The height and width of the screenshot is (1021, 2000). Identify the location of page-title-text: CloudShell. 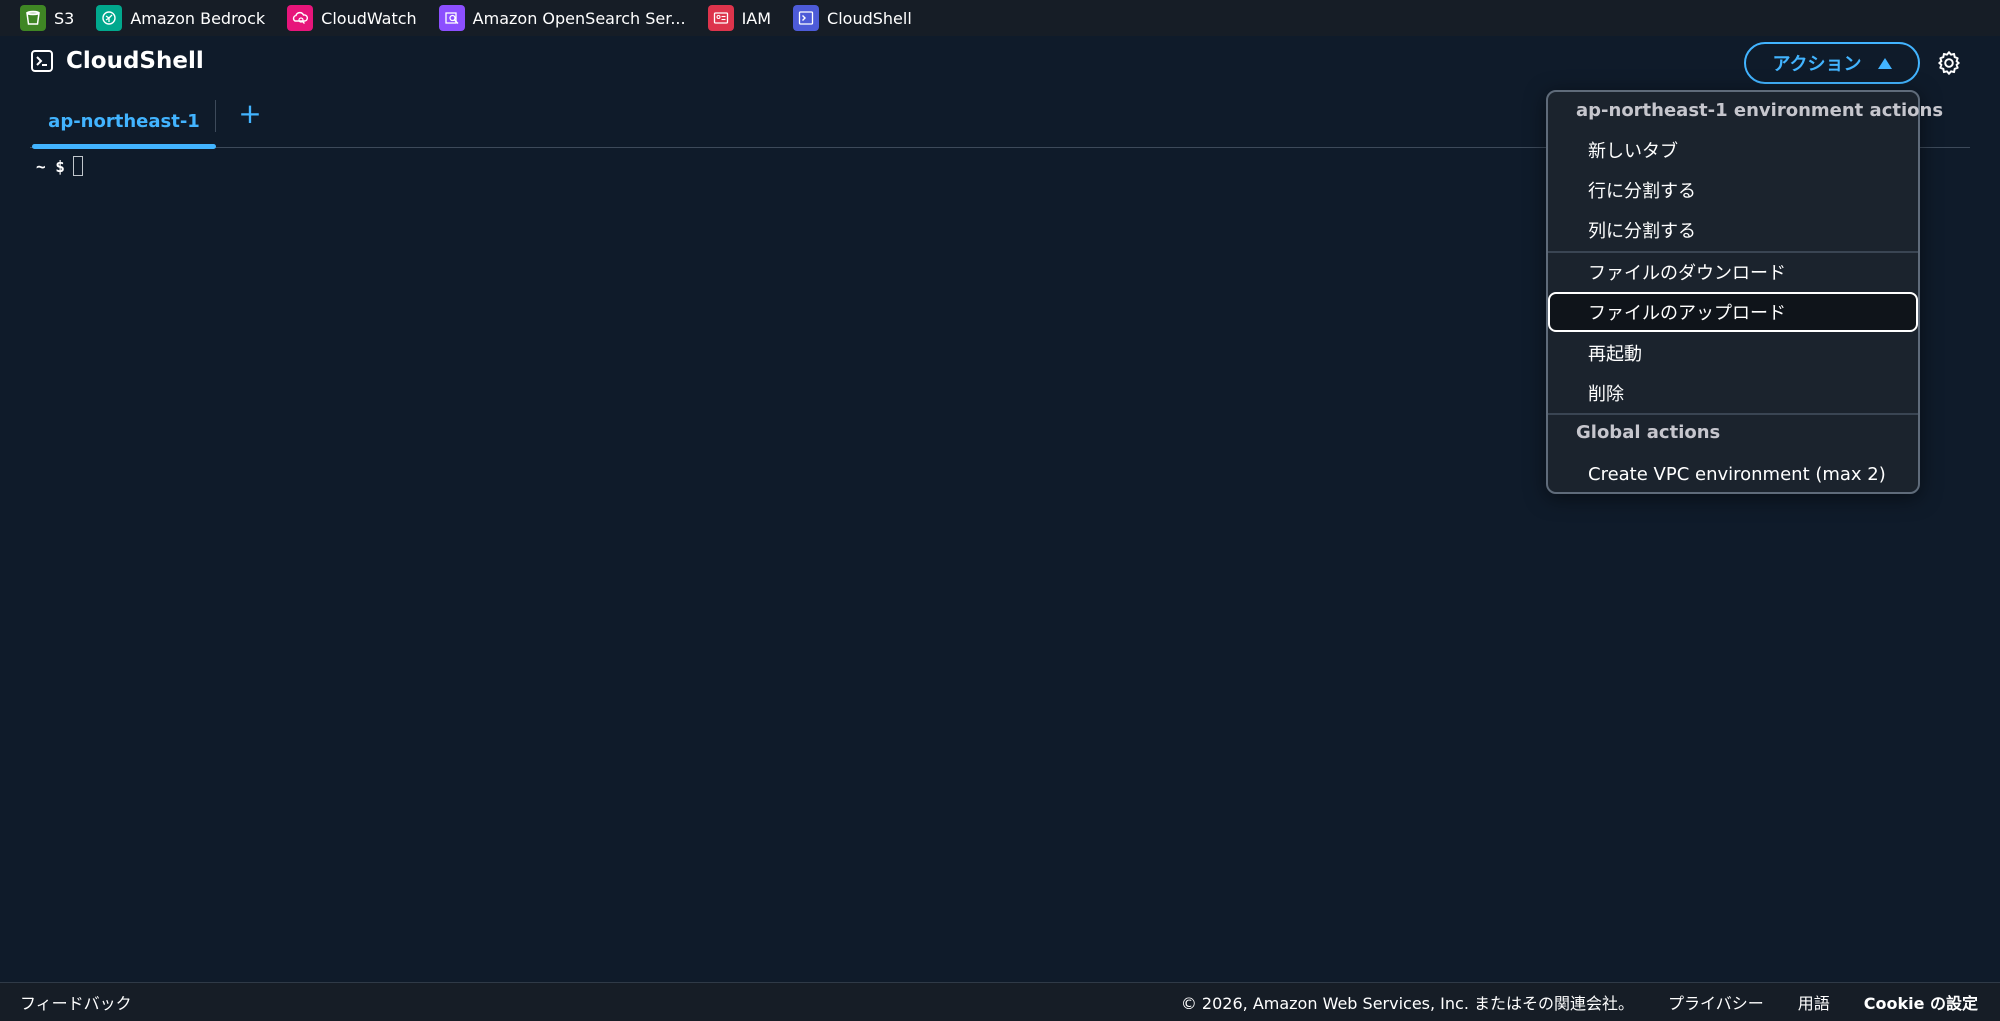
(135, 61).